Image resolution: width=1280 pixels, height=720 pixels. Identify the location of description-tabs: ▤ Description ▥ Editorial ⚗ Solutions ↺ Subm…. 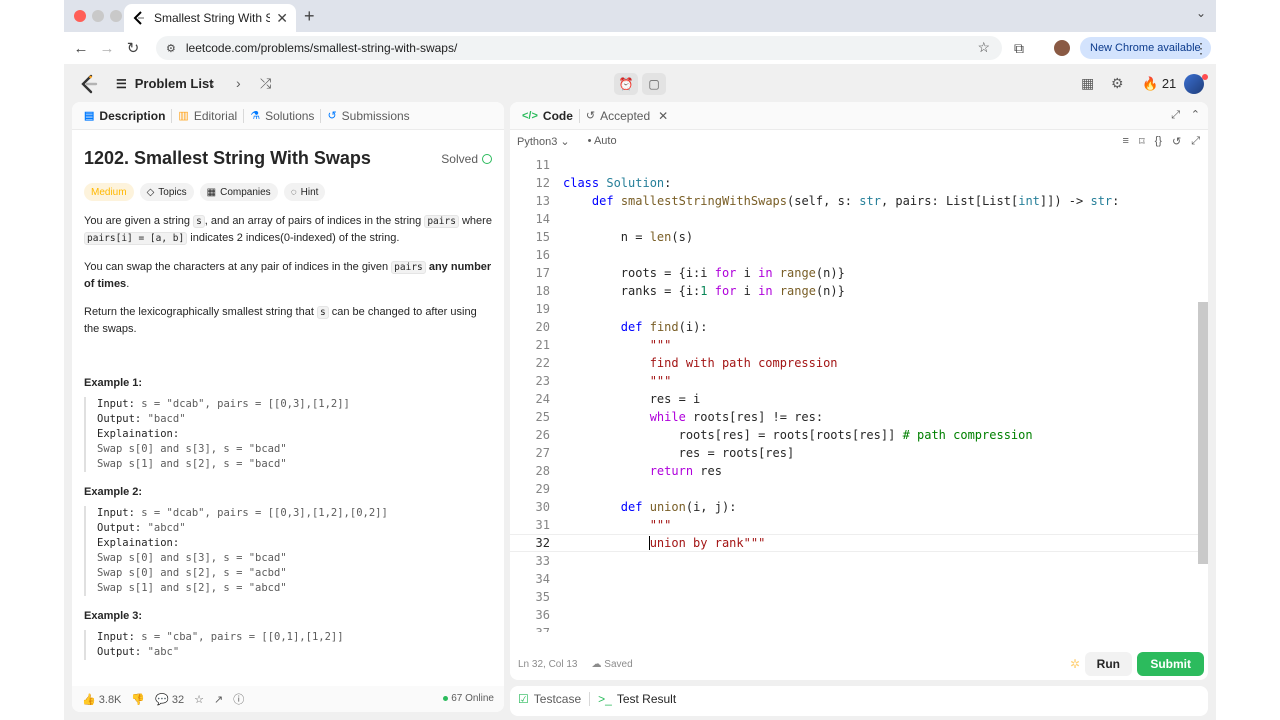
(288, 116).